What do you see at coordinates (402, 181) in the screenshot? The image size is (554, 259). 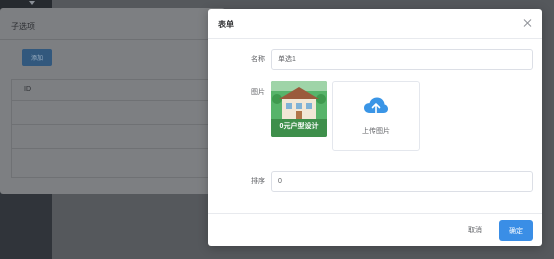 I see `order-input: 0` at bounding box center [402, 181].